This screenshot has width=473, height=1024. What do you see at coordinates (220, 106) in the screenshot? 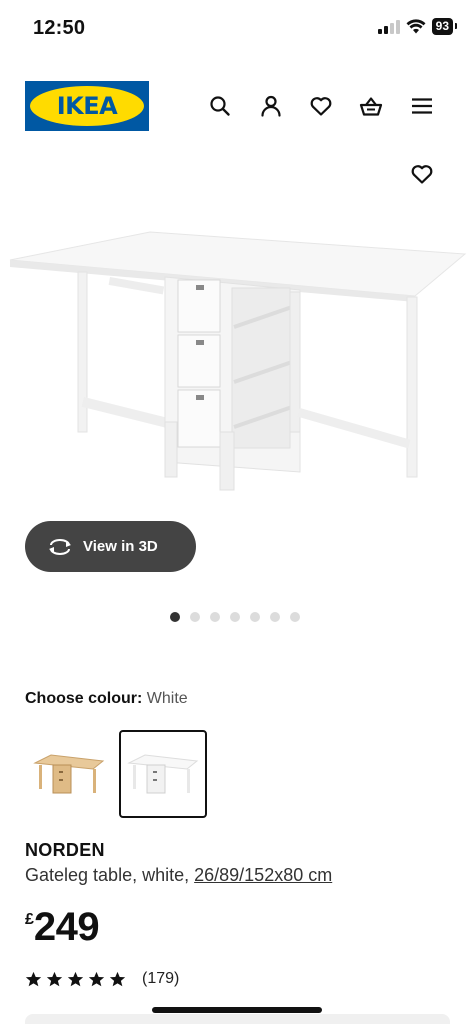
I see `search-icon` at bounding box center [220, 106].